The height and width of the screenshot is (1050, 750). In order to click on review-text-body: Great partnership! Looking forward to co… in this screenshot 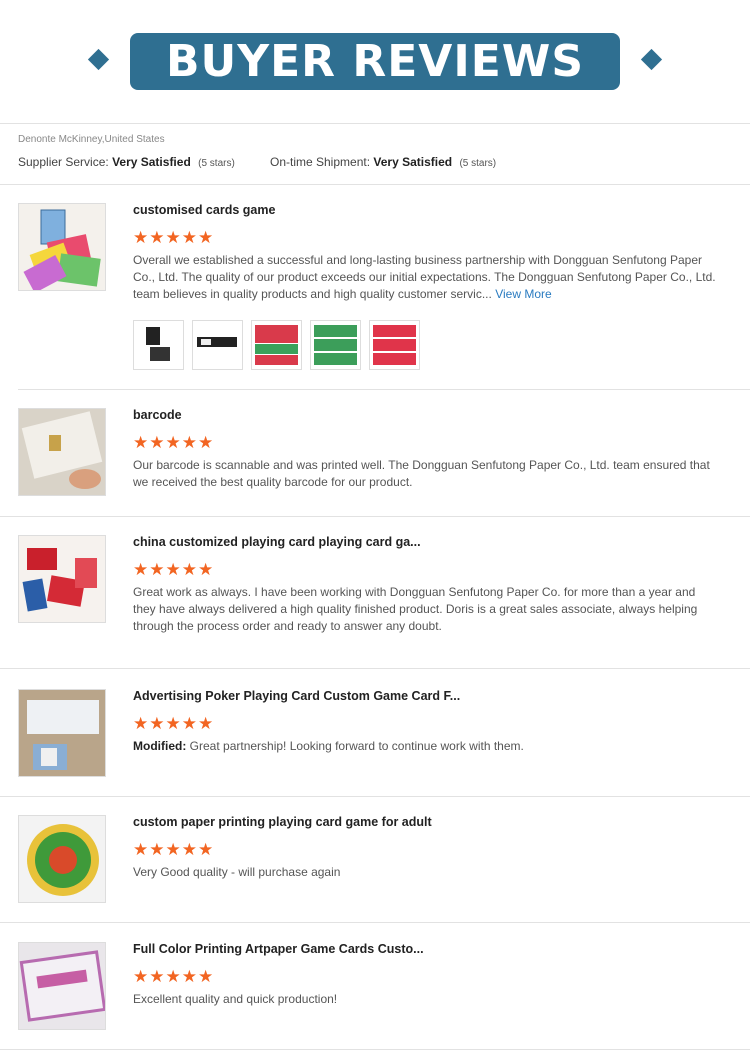, I will do `click(356, 746)`.